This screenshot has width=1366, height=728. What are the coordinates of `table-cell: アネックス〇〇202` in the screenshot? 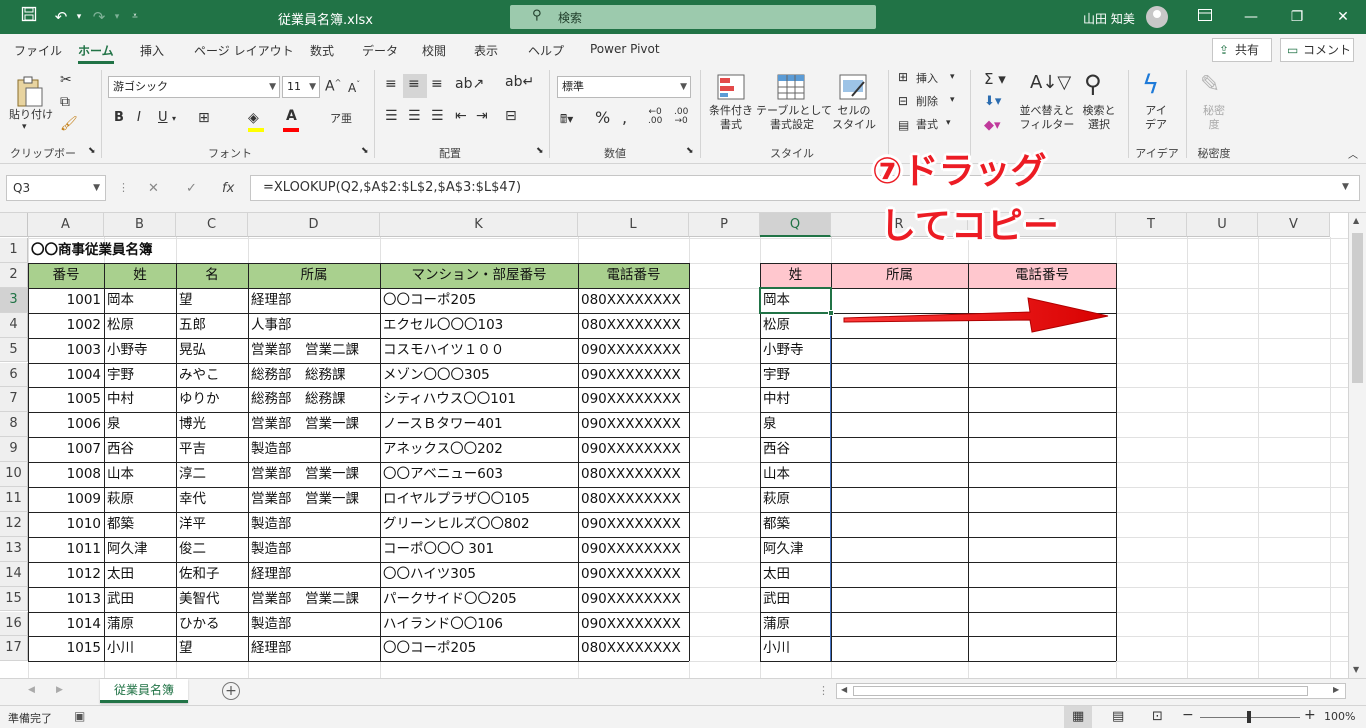 It's located at (479, 449).